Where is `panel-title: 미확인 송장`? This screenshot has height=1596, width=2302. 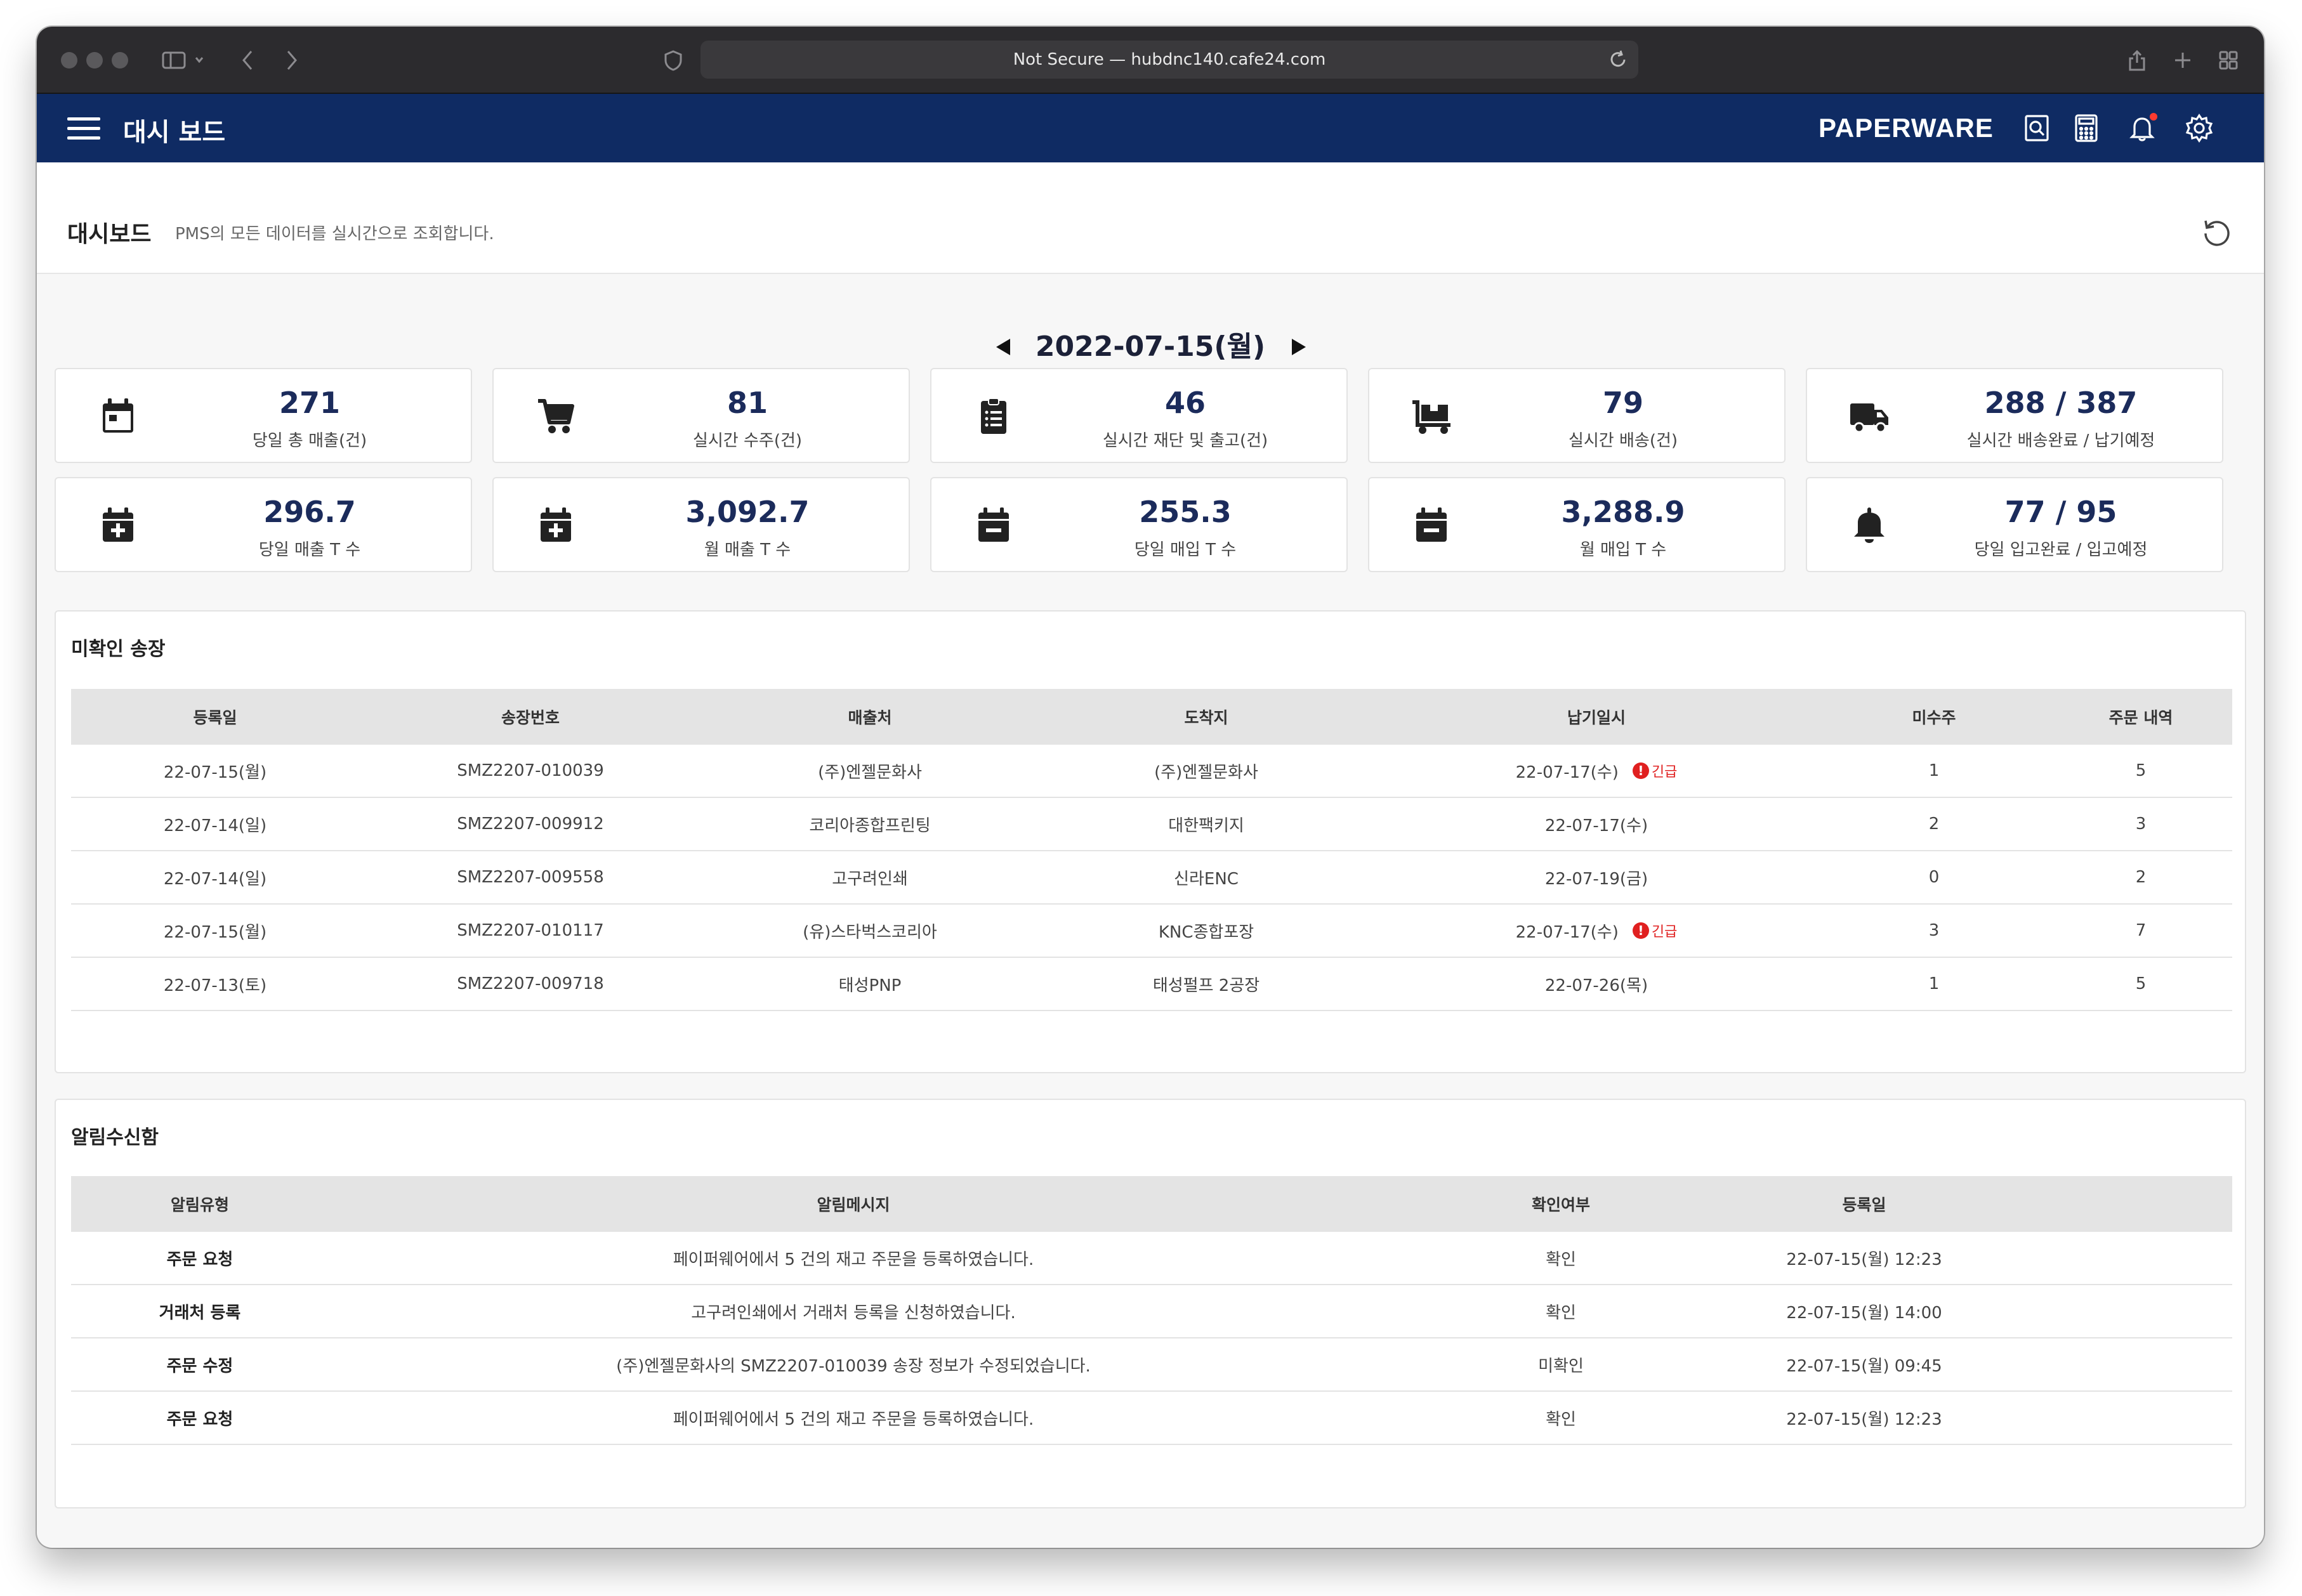 panel-title: 미확인 송장 is located at coordinates (118, 649).